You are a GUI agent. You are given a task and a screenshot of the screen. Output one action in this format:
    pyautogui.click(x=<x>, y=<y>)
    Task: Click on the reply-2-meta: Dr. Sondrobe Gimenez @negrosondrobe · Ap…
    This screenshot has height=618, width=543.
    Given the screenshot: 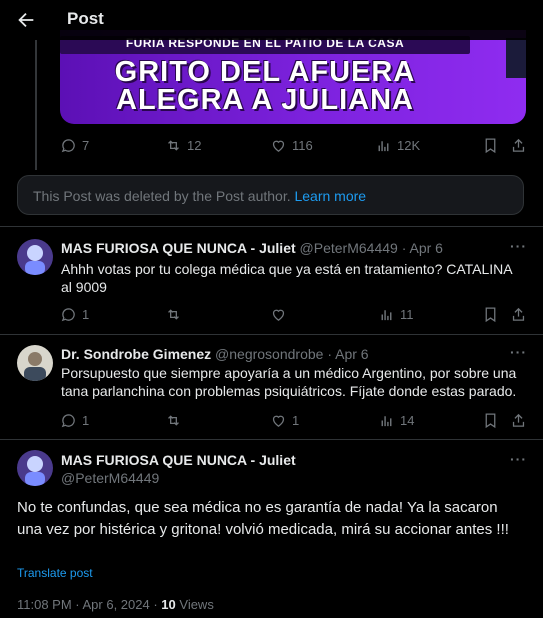 What is the action you would take?
    pyautogui.click(x=215, y=354)
    